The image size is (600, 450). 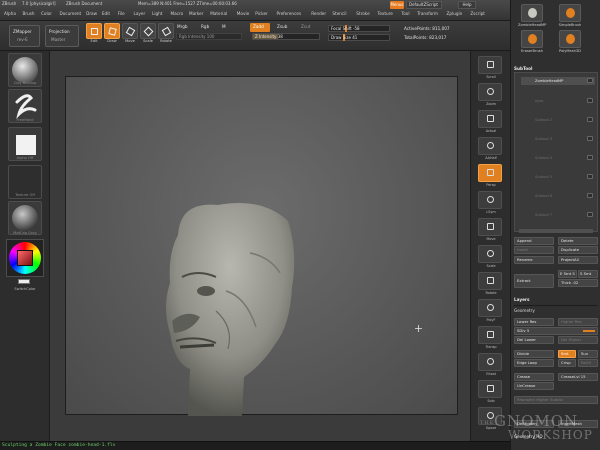 What do you see at coordinates (140, 13) in the screenshot?
I see `menu-layer: Layer` at bounding box center [140, 13].